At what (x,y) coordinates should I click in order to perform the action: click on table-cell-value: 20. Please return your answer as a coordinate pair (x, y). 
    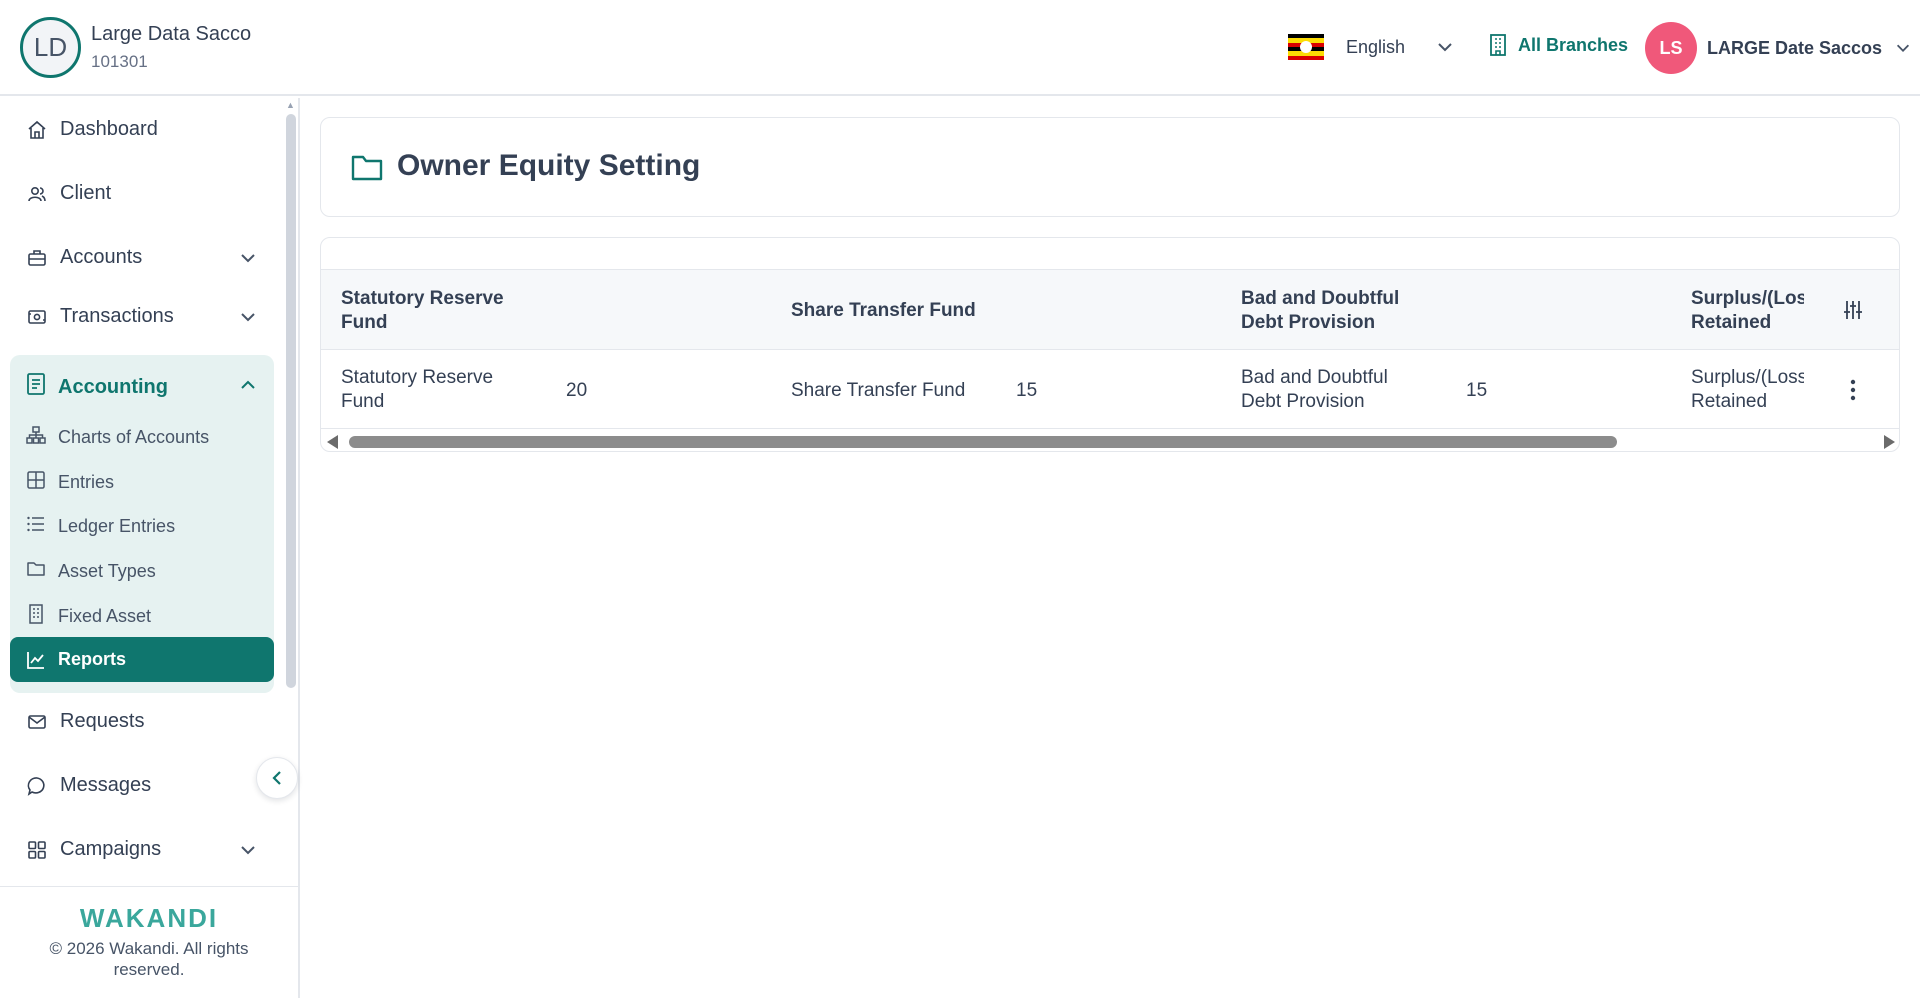
    Looking at the image, I should click on (577, 390).